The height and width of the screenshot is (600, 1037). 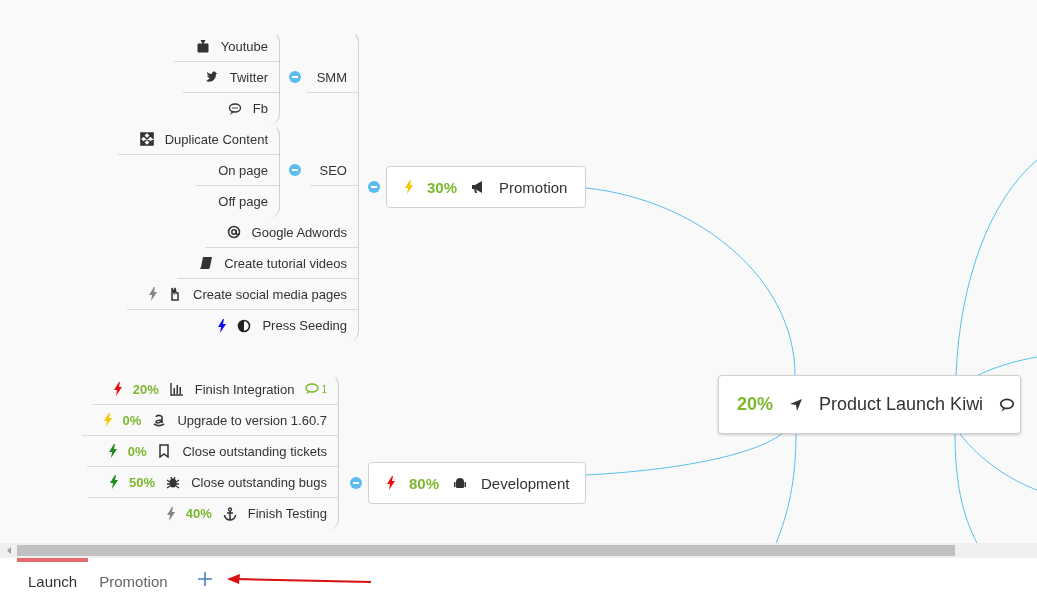 I want to click on node-label: Twitter, so click(x=248, y=77).